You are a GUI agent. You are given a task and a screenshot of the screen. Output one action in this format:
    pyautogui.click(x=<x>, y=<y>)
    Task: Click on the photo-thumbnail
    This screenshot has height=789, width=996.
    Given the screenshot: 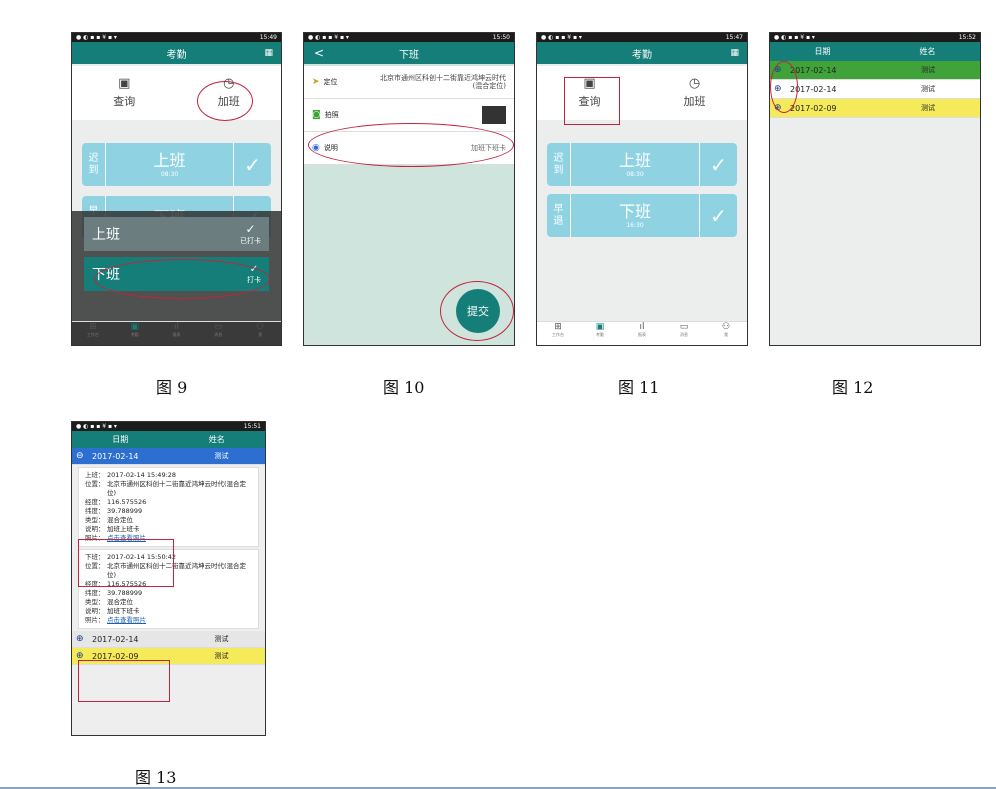 What is the action you would take?
    pyautogui.click(x=494, y=115)
    